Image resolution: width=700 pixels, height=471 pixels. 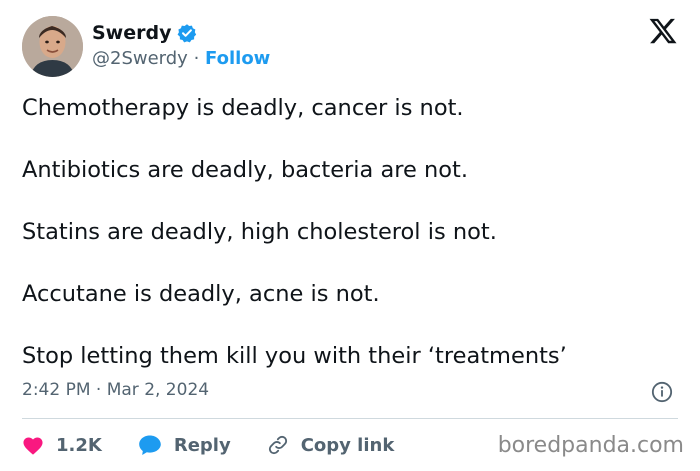 I want to click on verified-badge-icon, so click(x=187, y=33).